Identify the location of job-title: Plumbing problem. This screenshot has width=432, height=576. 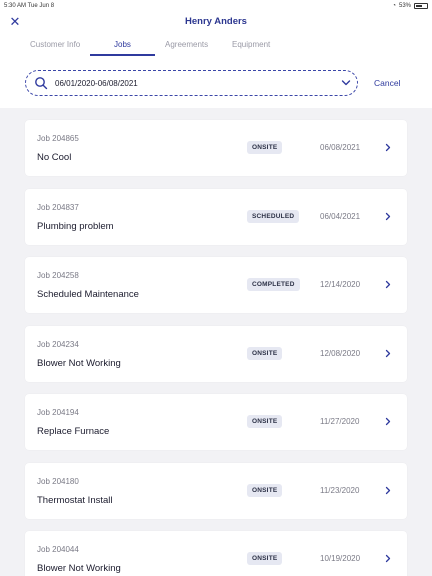
(75, 226).